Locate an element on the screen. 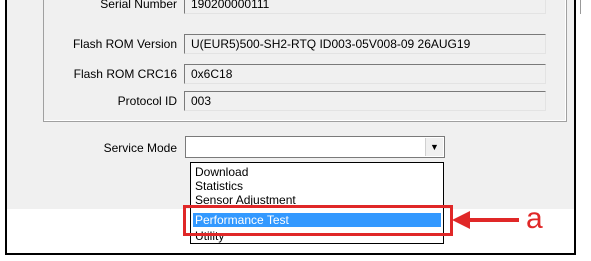  flash-rom-crc16-field: 0x6C18 is located at coordinates (365, 74).